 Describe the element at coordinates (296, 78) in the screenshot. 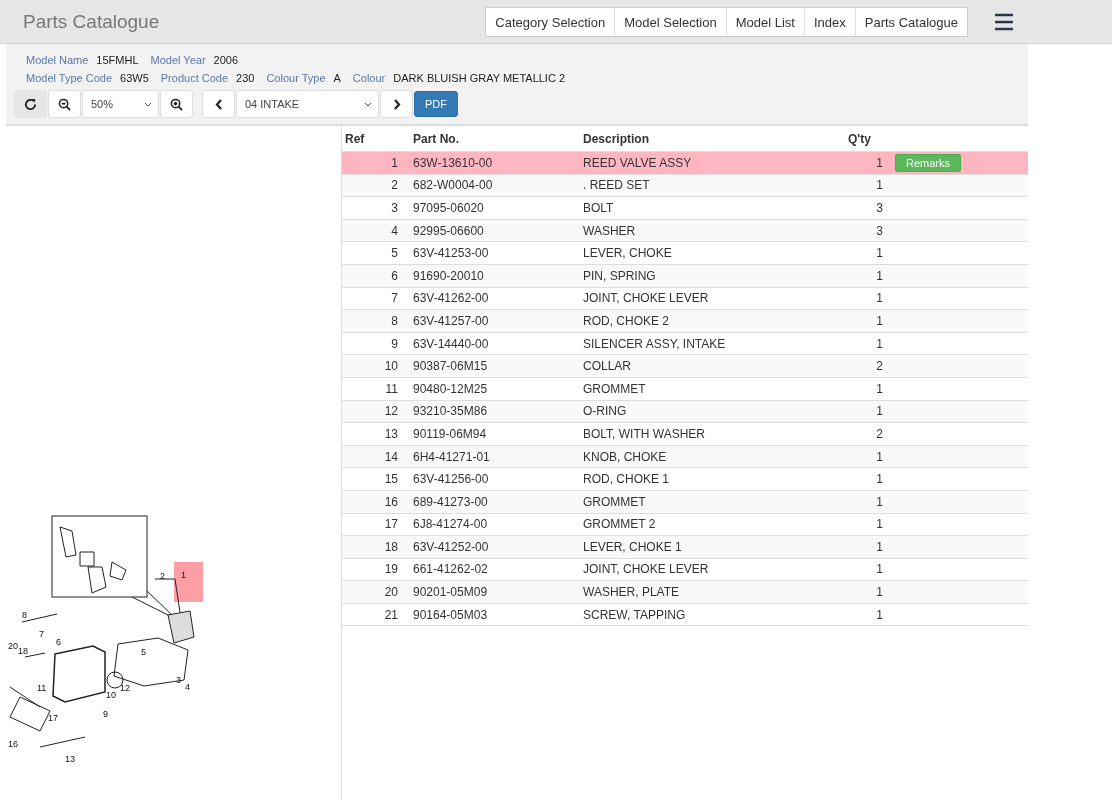

I see `field-label: Colour Type` at that location.